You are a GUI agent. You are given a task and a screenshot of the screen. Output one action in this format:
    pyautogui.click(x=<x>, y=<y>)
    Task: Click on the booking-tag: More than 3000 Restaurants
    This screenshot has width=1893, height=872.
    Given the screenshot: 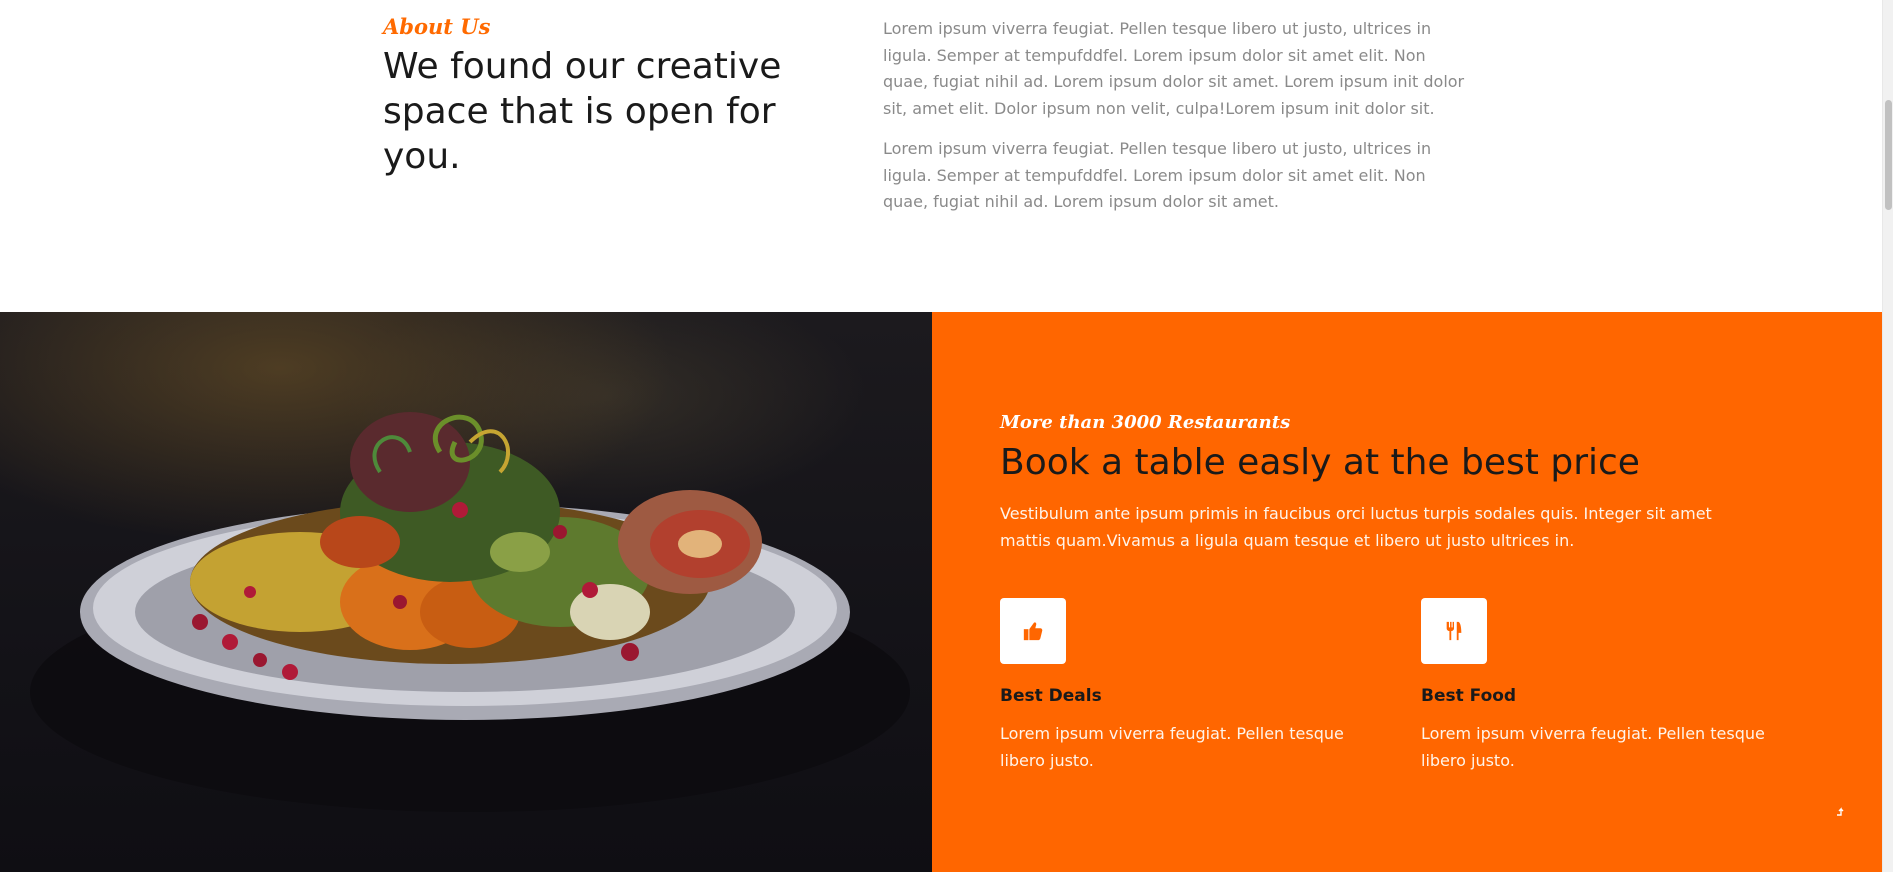 What is the action you would take?
    pyautogui.click(x=1145, y=422)
    